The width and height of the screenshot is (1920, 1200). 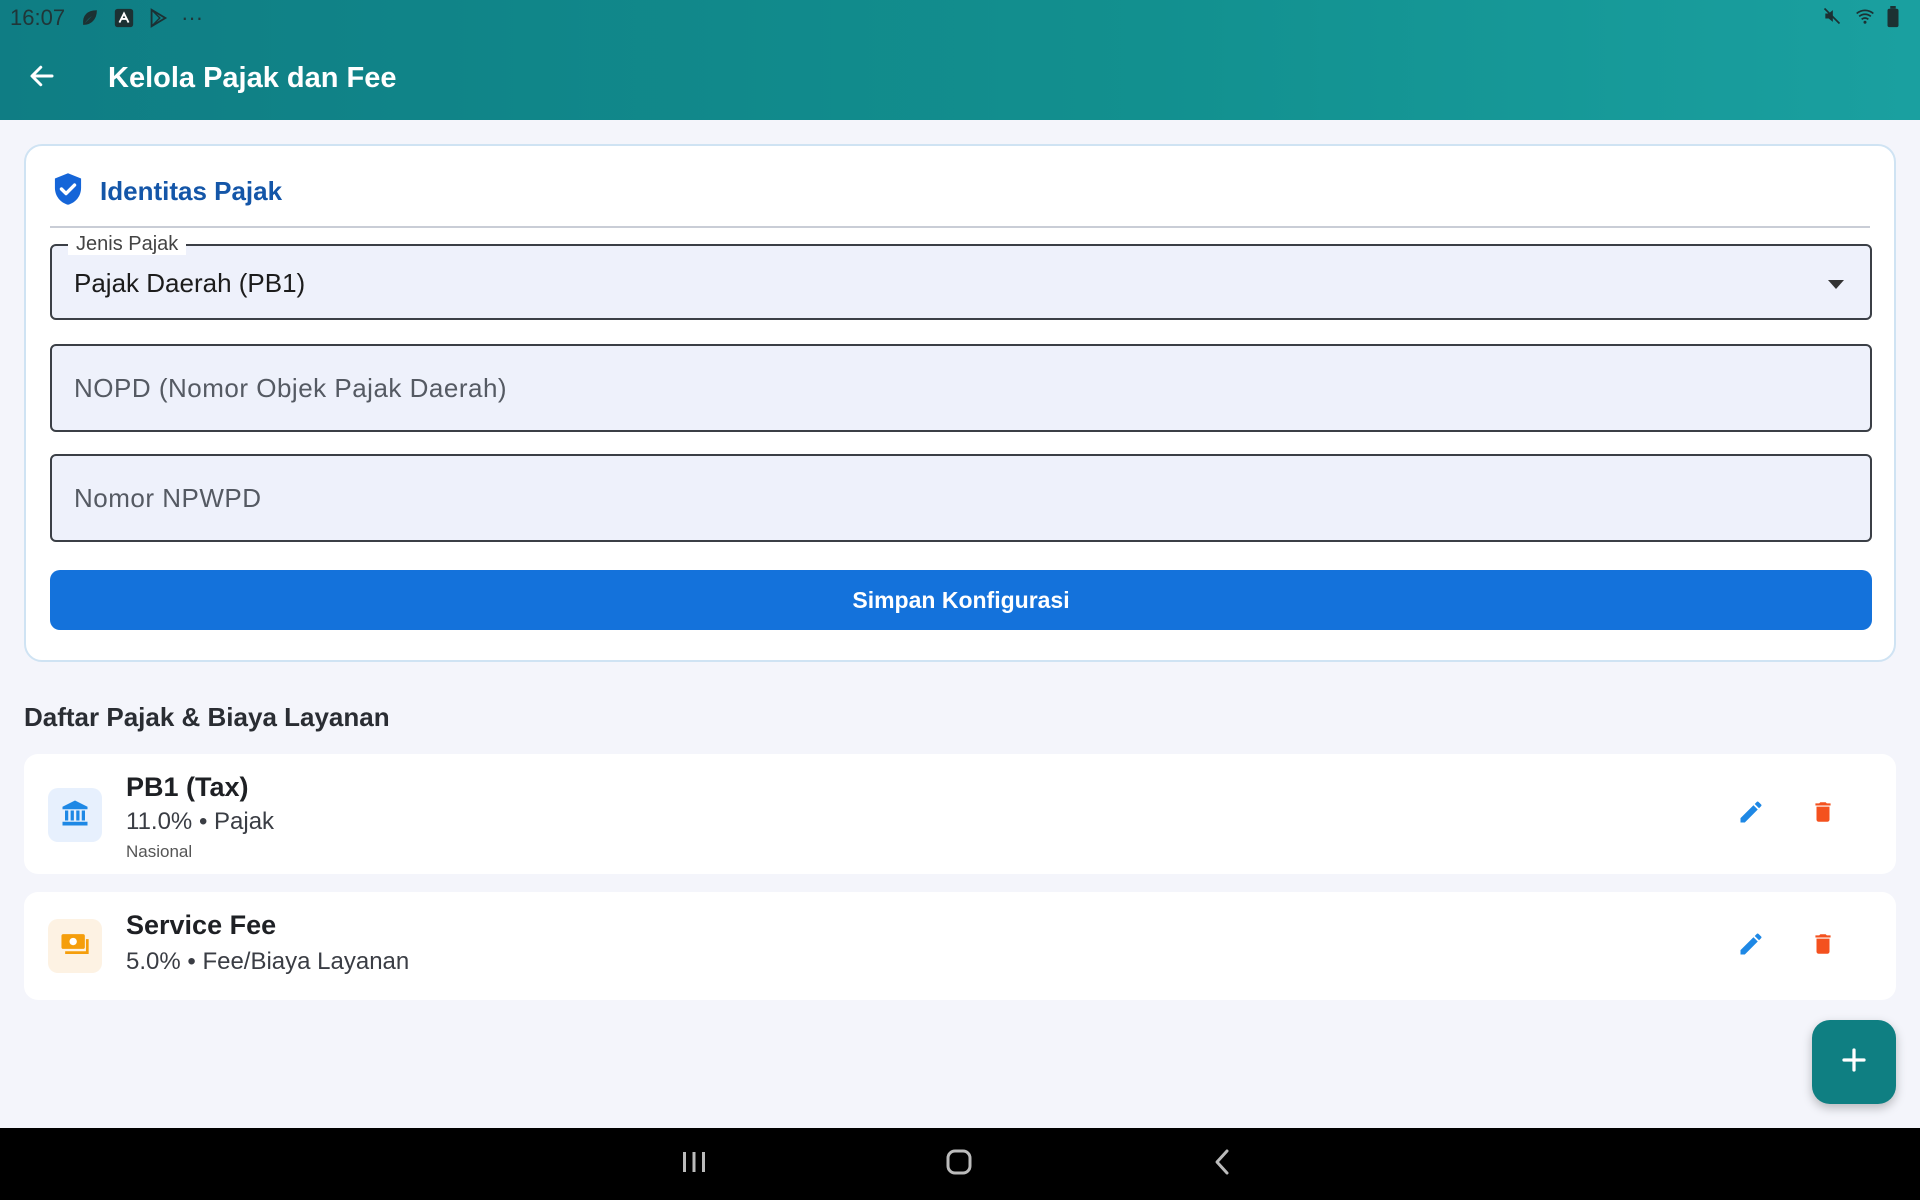 What do you see at coordinates (961, 600) in the screenshot?
I see `save-config-button: Simpan Konfigurasi` at bounding box center [961, 600].